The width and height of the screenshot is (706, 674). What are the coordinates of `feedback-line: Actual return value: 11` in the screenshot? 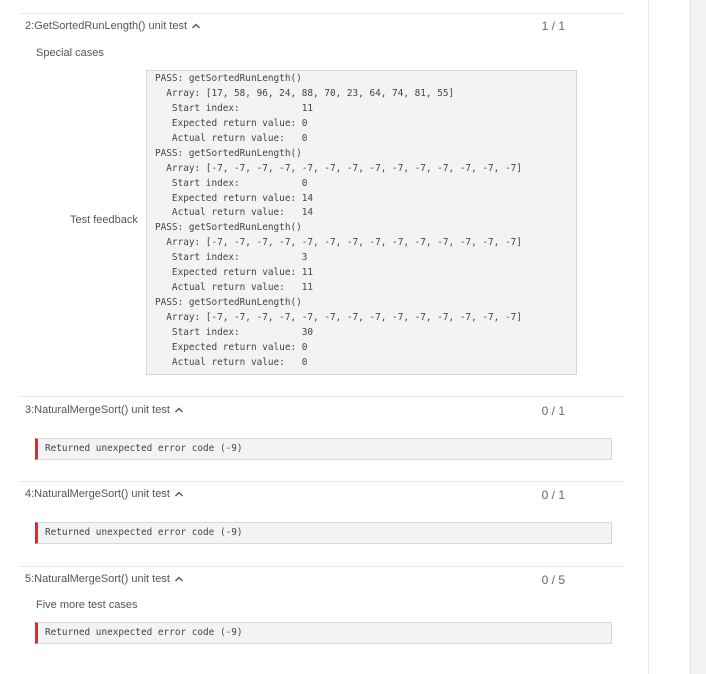 It's located at (234, 288).